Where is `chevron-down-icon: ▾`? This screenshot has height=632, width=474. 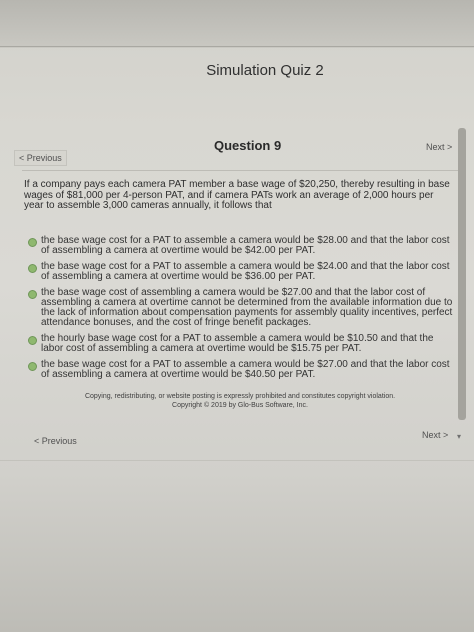 chevron-down-icon: ▾ is located at coordinates (459, 436).